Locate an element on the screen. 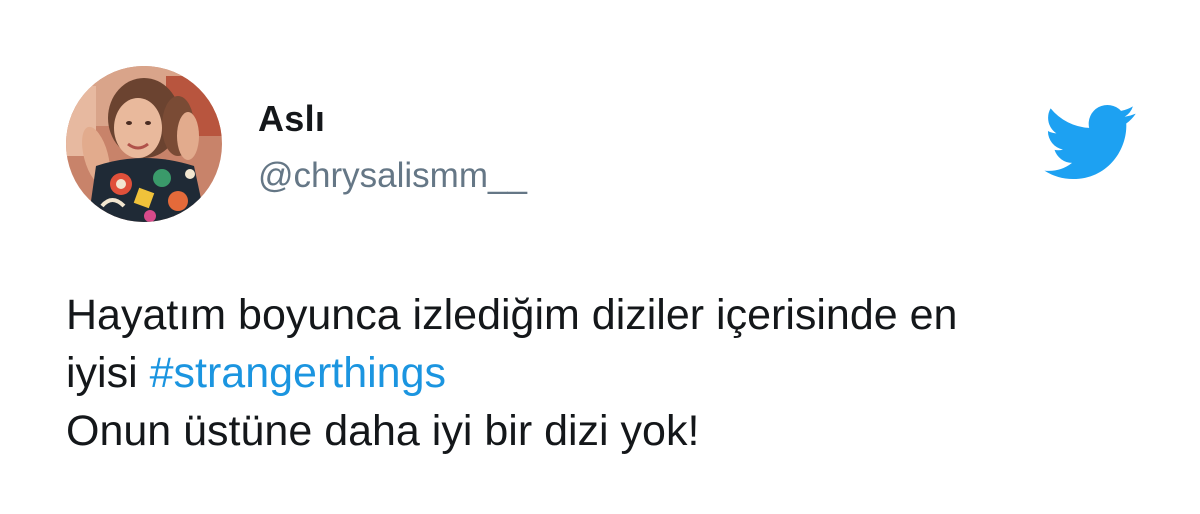 This screenshot has width=1200, height=514. hashtag-link: #strangerthings is located at coordinates (298, 373).